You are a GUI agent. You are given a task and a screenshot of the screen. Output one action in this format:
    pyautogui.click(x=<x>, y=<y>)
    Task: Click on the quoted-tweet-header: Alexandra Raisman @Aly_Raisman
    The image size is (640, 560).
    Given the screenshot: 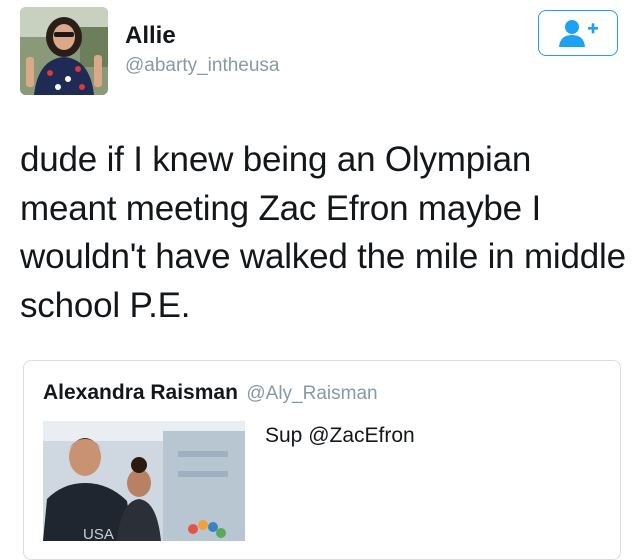 What is the action you would take?
    pyautogui.click(x=210, y=393)
    